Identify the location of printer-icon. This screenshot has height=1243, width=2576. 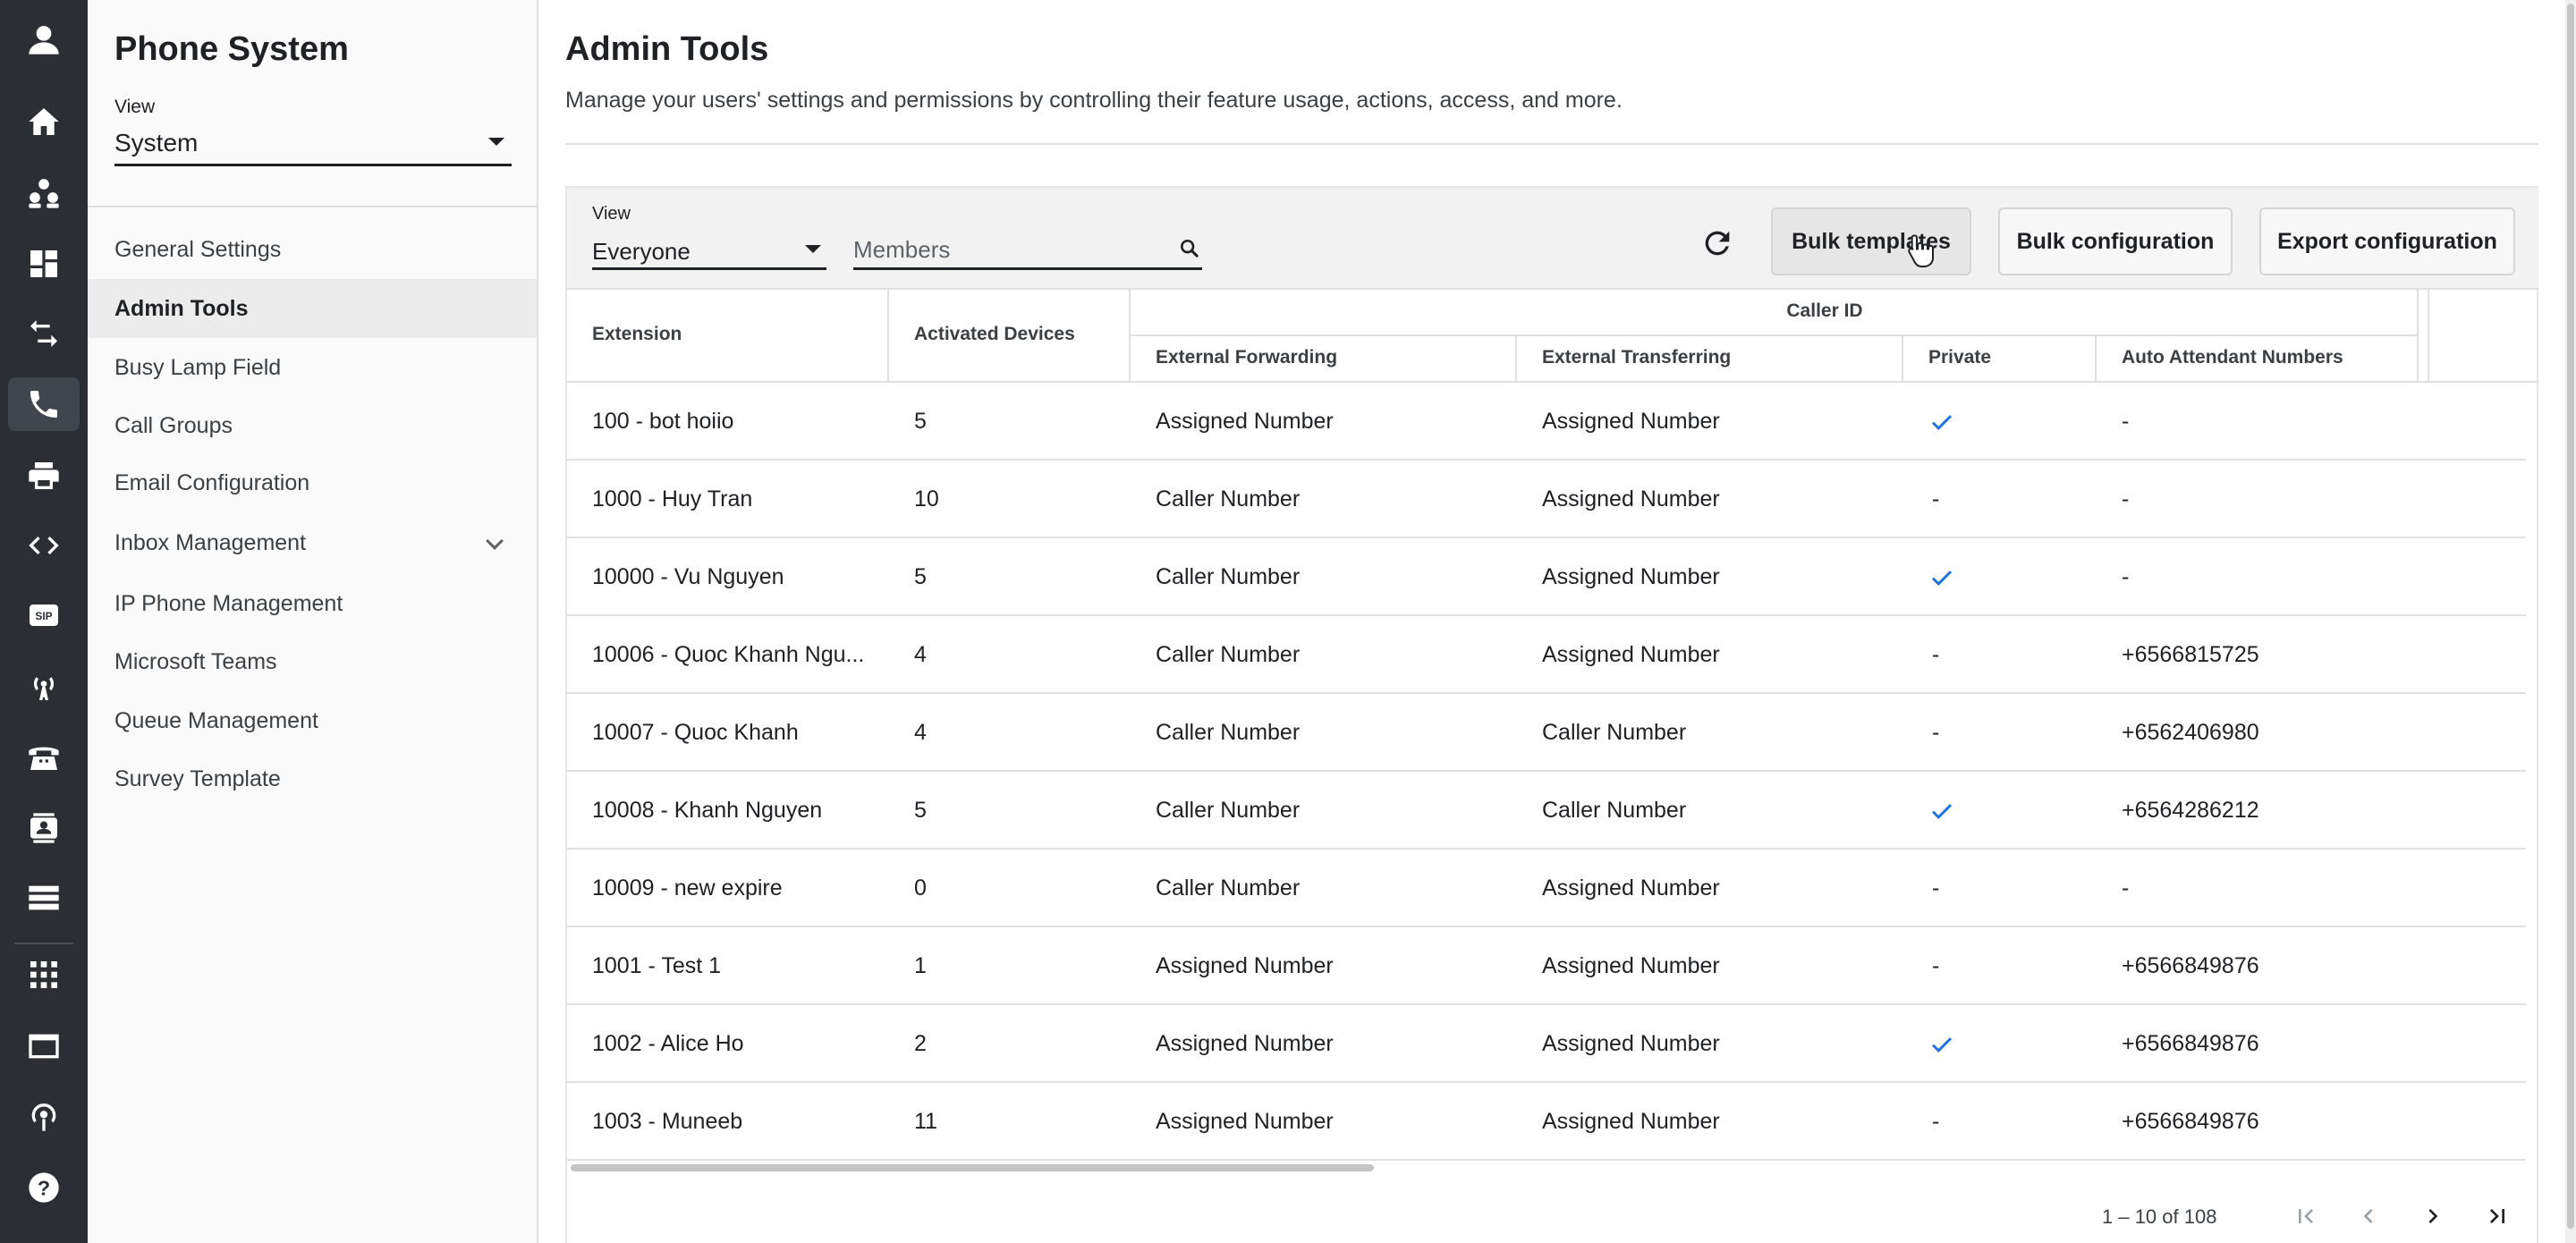
(44, 476).